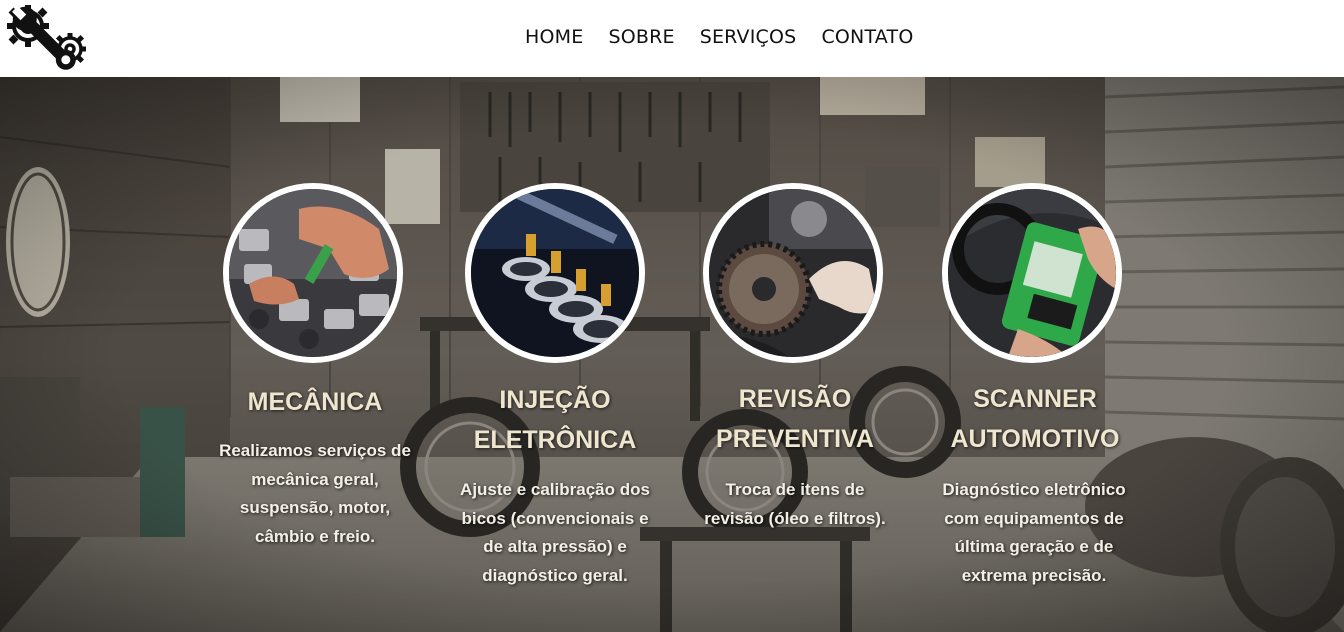  I want to click on service-revisao-image, so click(793, 273).